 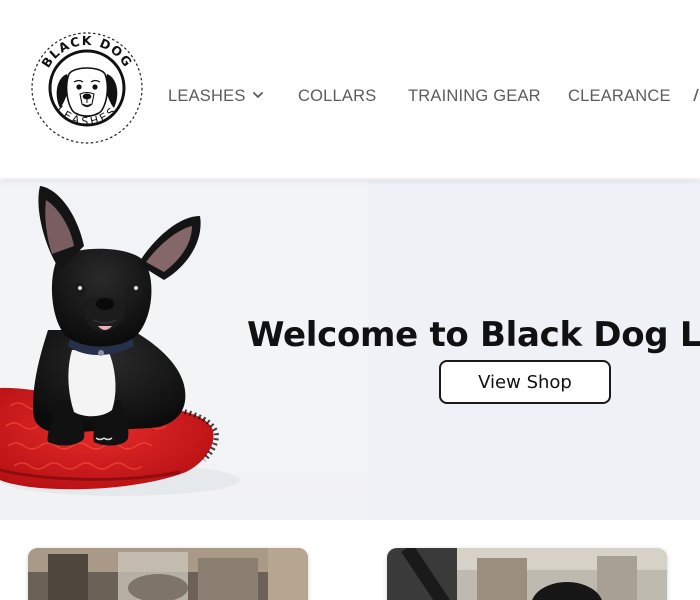 What do you see at coordinates (525, 382) in the screenshot?
I see `view-shop-button: View Shop` at bounding box center [525, 382].